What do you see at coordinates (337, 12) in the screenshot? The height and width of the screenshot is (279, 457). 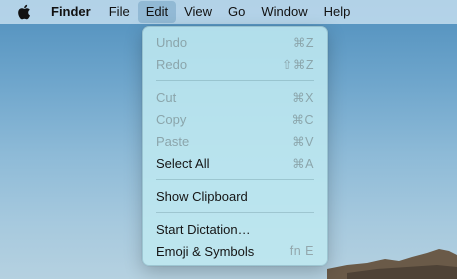 I see `menu-help: Help` at bounding box center [337, 12].